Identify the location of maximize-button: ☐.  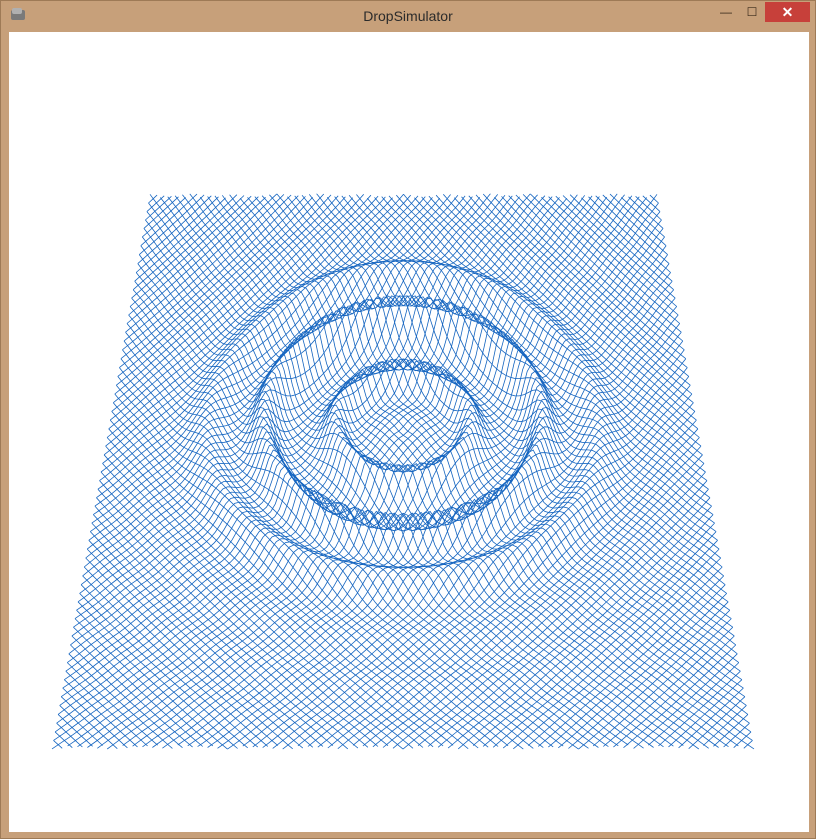
(752, 12).